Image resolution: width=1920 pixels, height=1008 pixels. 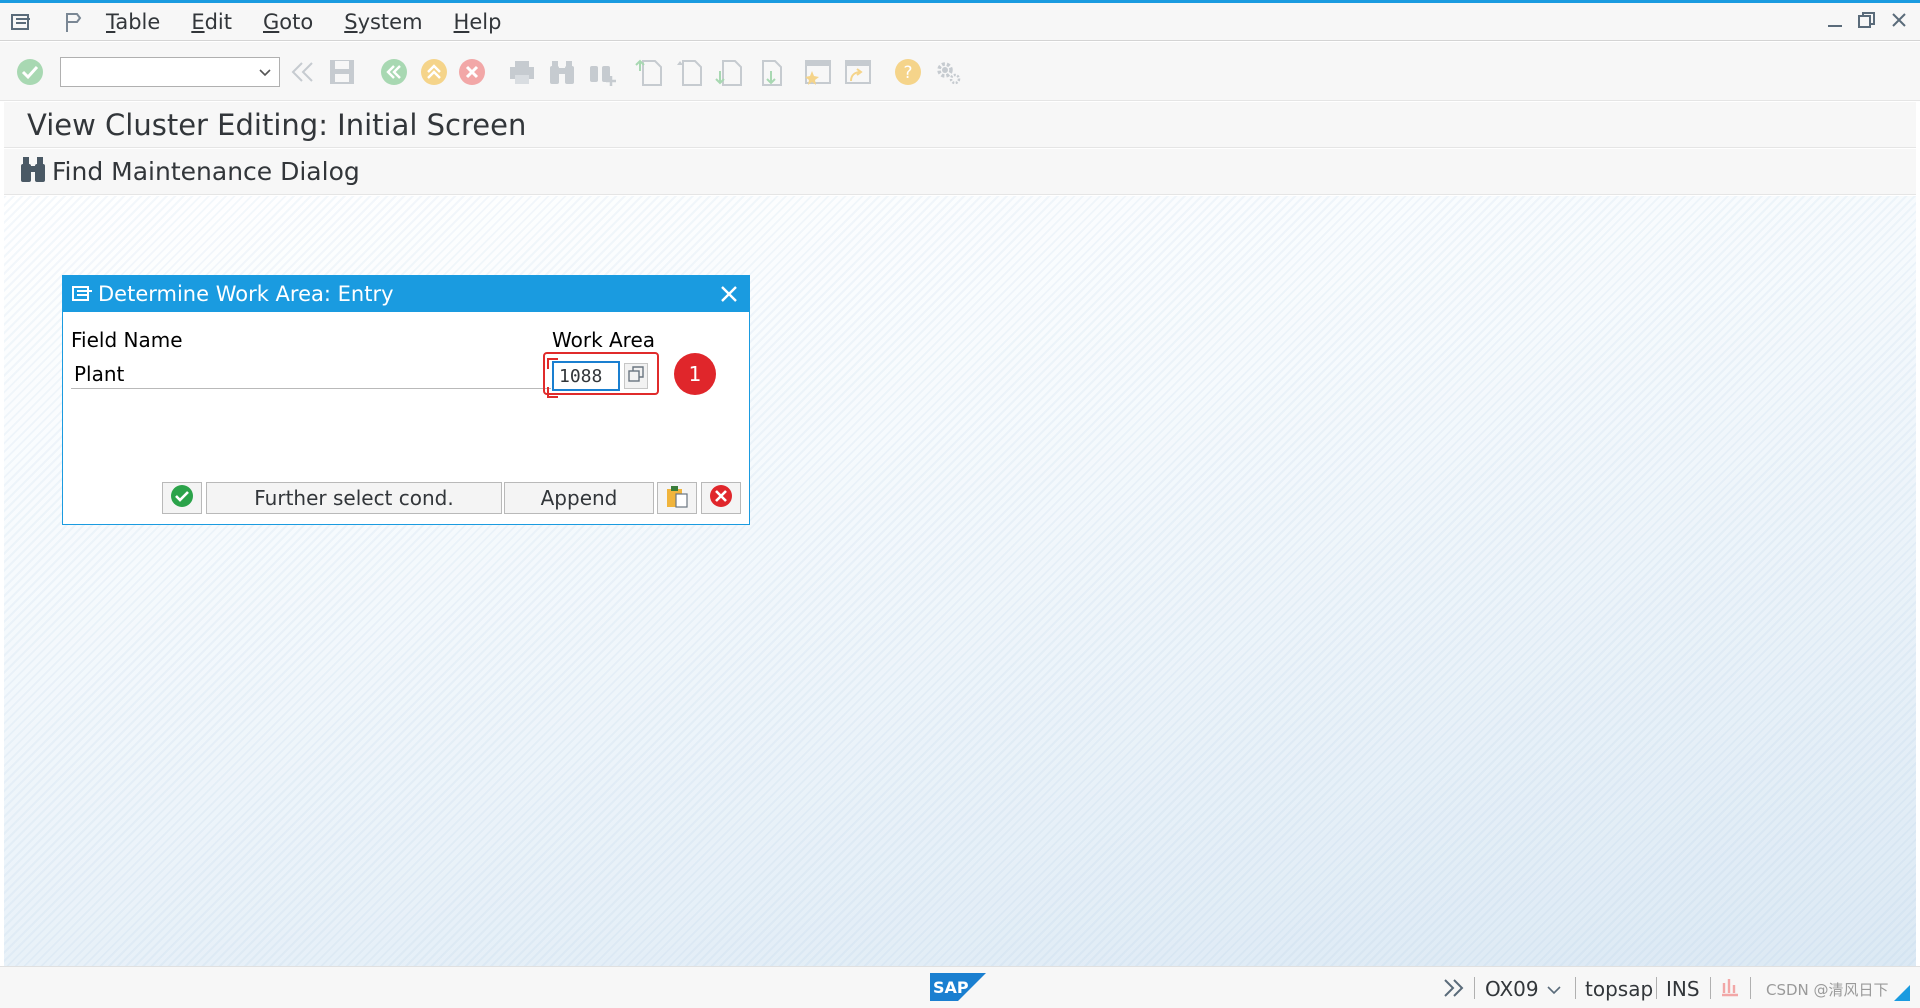 I want to click on menu-bar: Table Edit Goto System Help, so click(x=960, y=22).